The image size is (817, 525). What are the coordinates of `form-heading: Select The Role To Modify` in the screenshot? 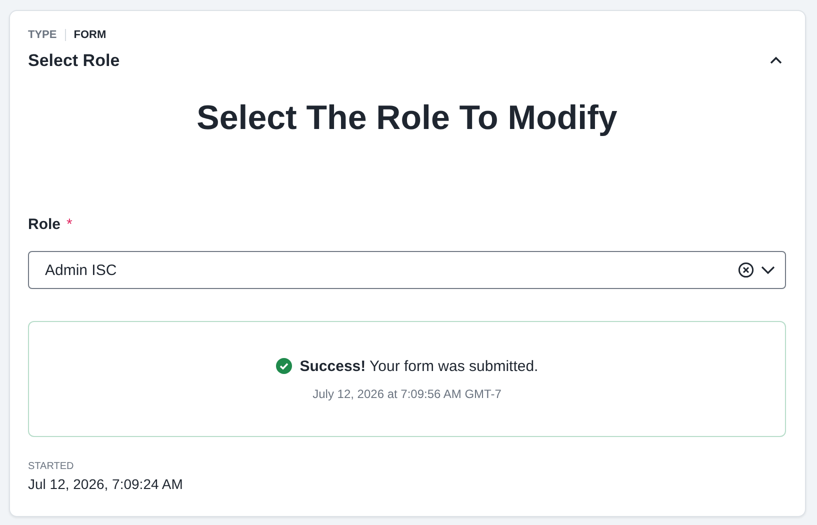 It's located at (407, 118).